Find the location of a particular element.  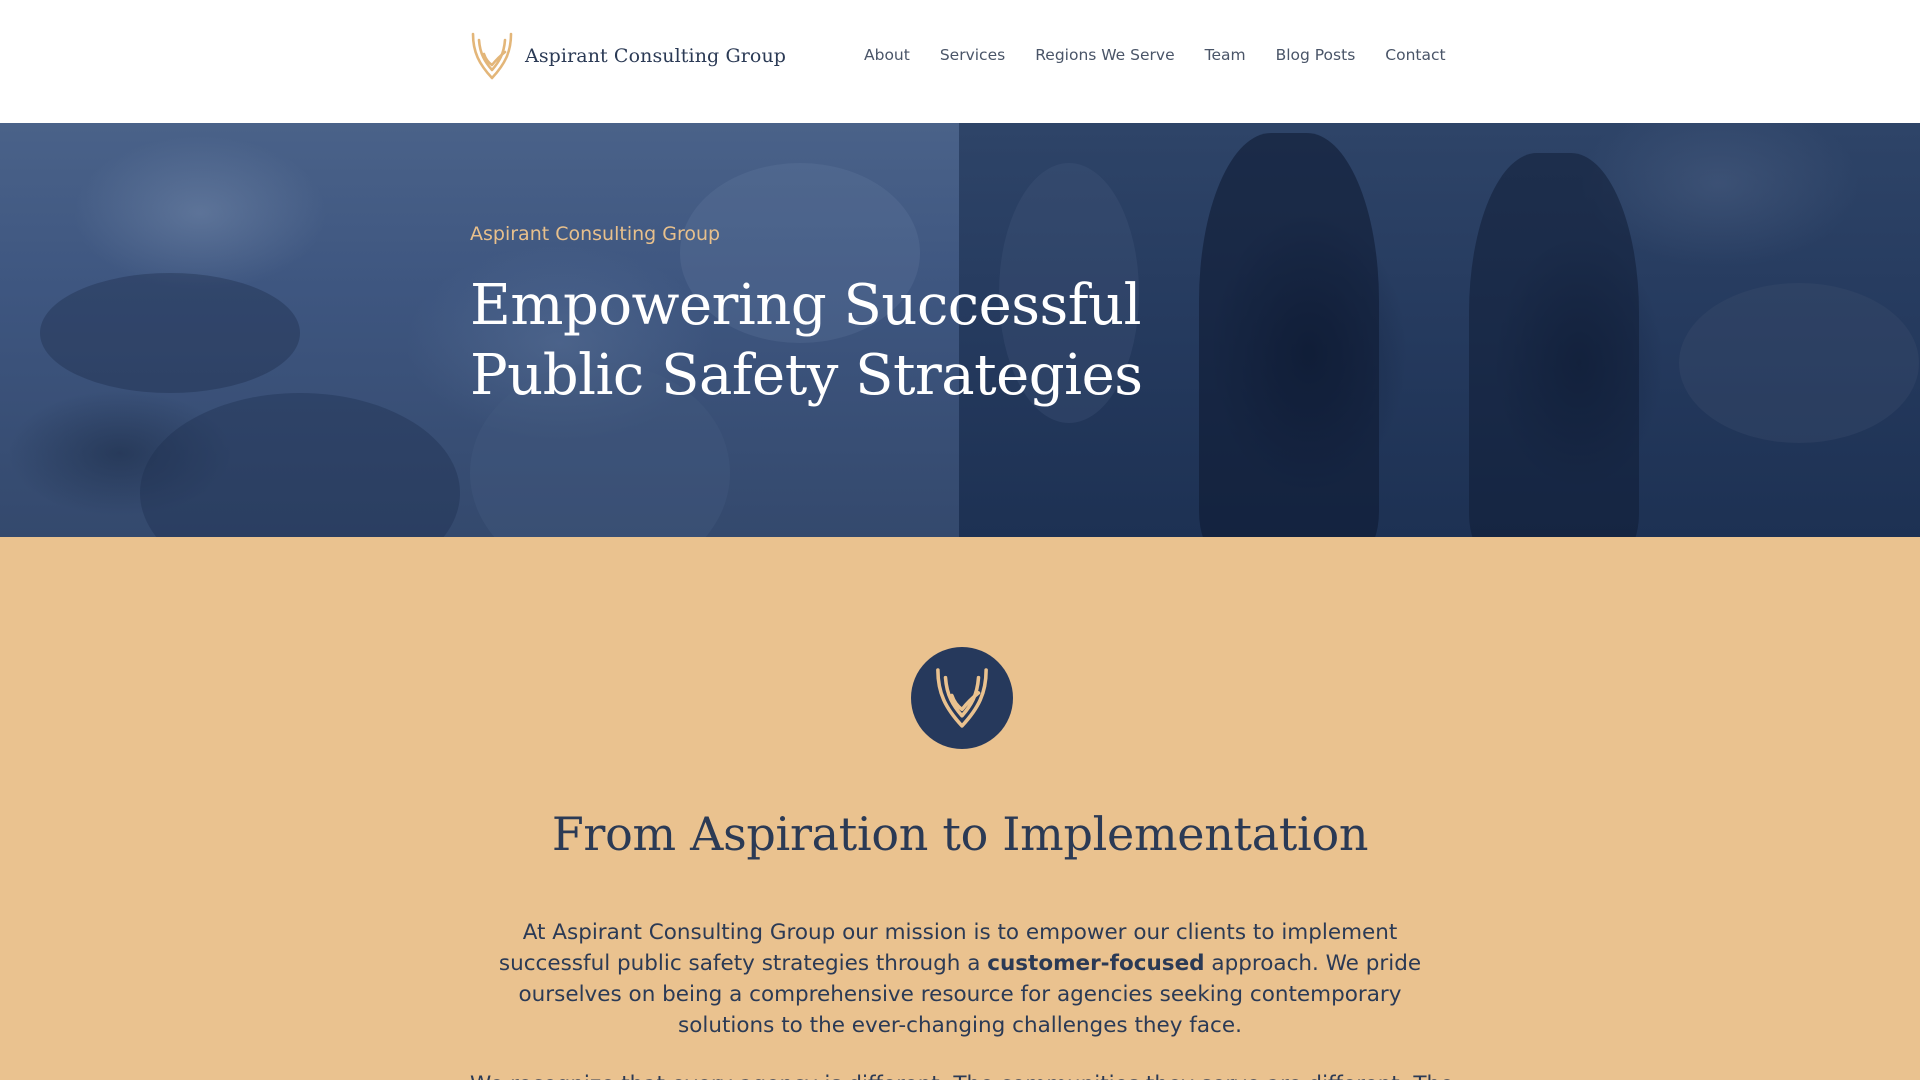

nav-services: Services is located at coordinates (972, 55).